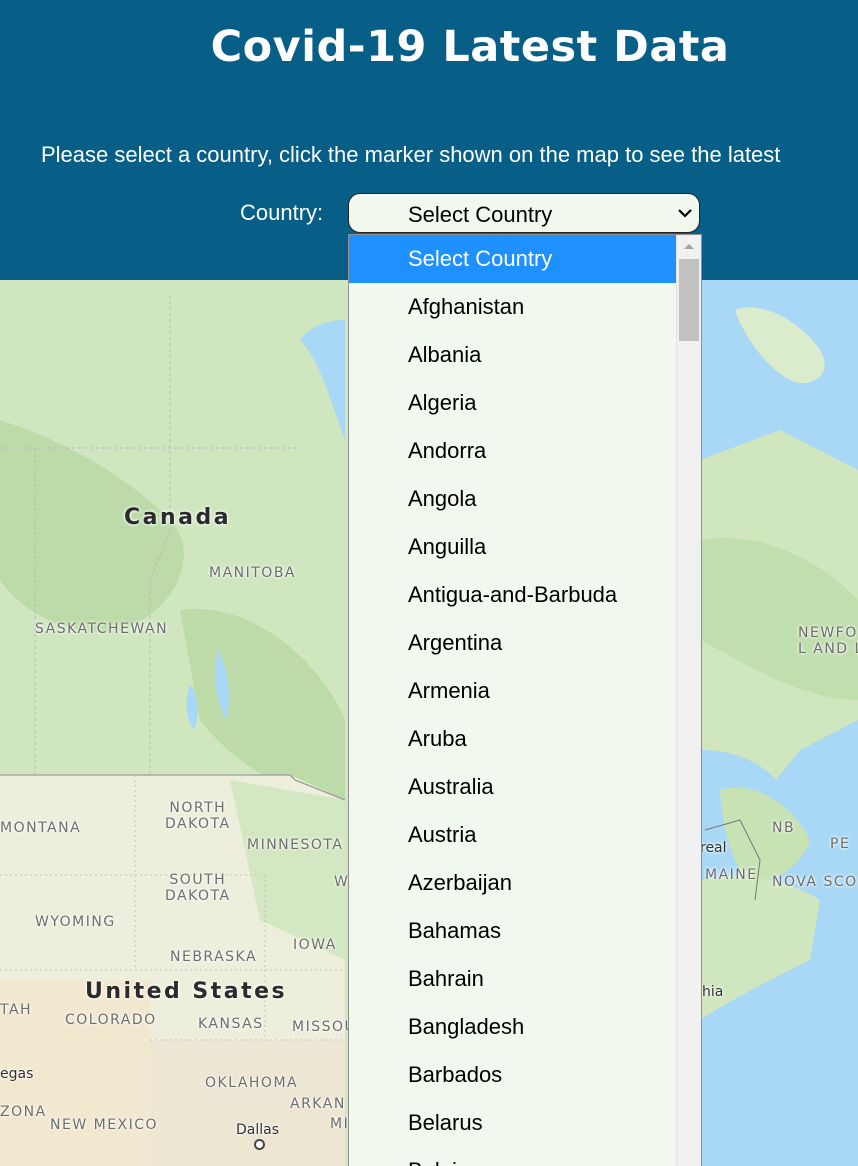 This screenshot has width=858, height=1166. I want to click on map-label-missouri: MISSOU, so click(324, 1027).